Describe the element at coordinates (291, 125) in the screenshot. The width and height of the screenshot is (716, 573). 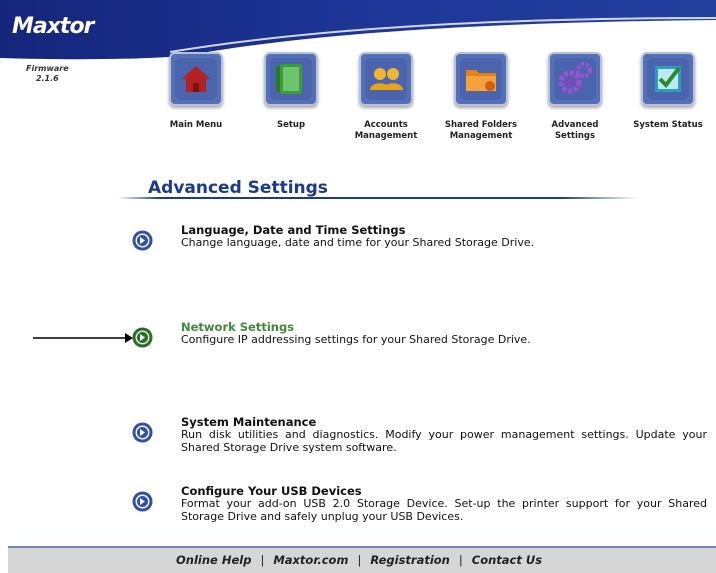
I see `nav-label: Setup` at that location.